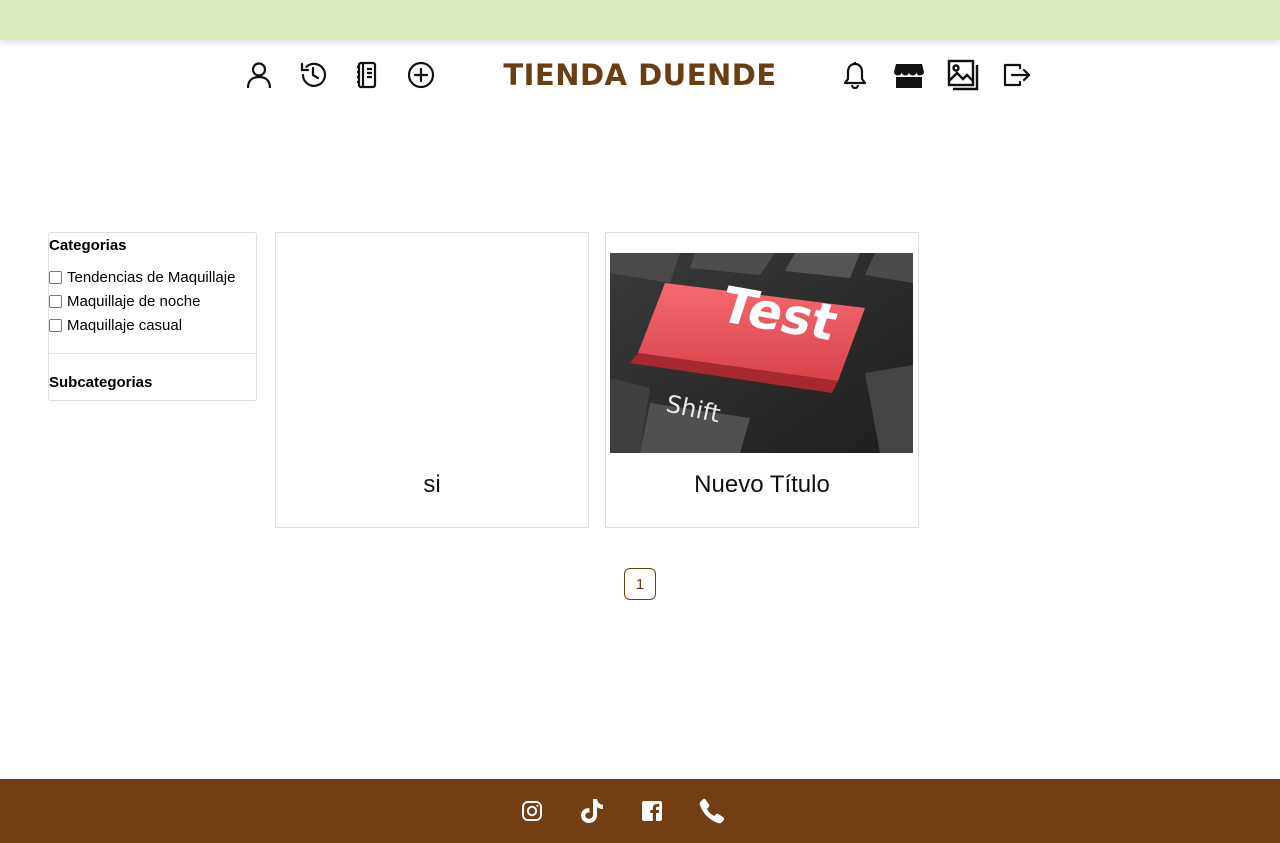 Image resolution: width=1280 pixels, height=843 pixels. I want to click on category-label: Tendencias de Maquillaje, so click(151, 277).